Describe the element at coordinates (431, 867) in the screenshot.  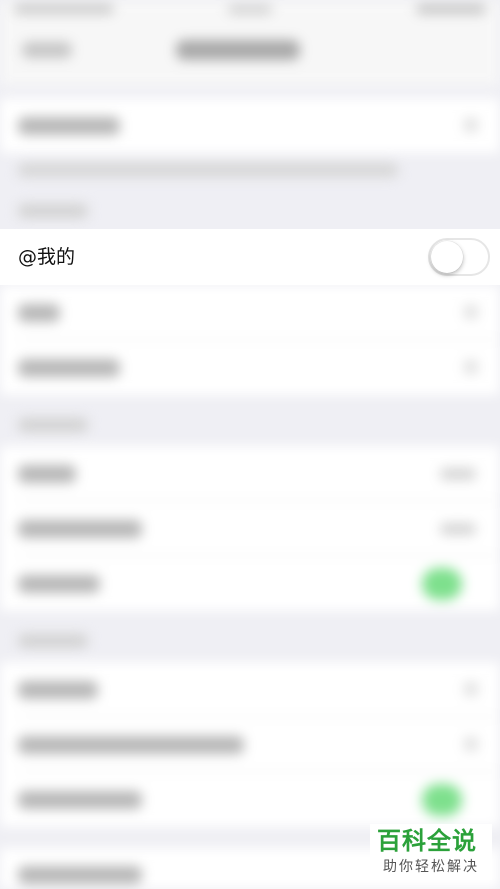
I see `watermark-subtitle: 助你轻松解决` at that location.